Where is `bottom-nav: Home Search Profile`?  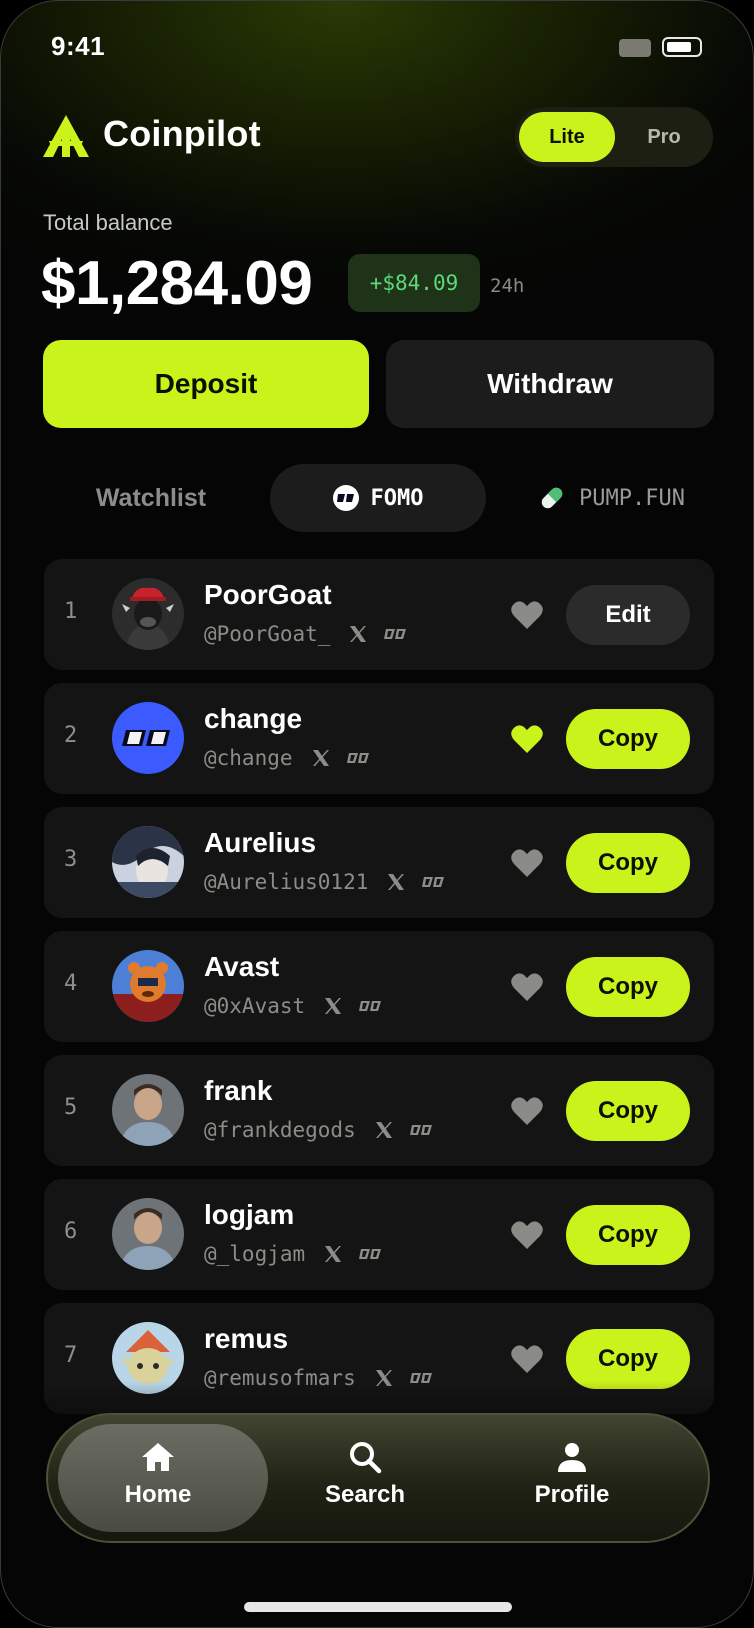
bottom-nav: Home Search Profile is located at coordinates (378, 1478).